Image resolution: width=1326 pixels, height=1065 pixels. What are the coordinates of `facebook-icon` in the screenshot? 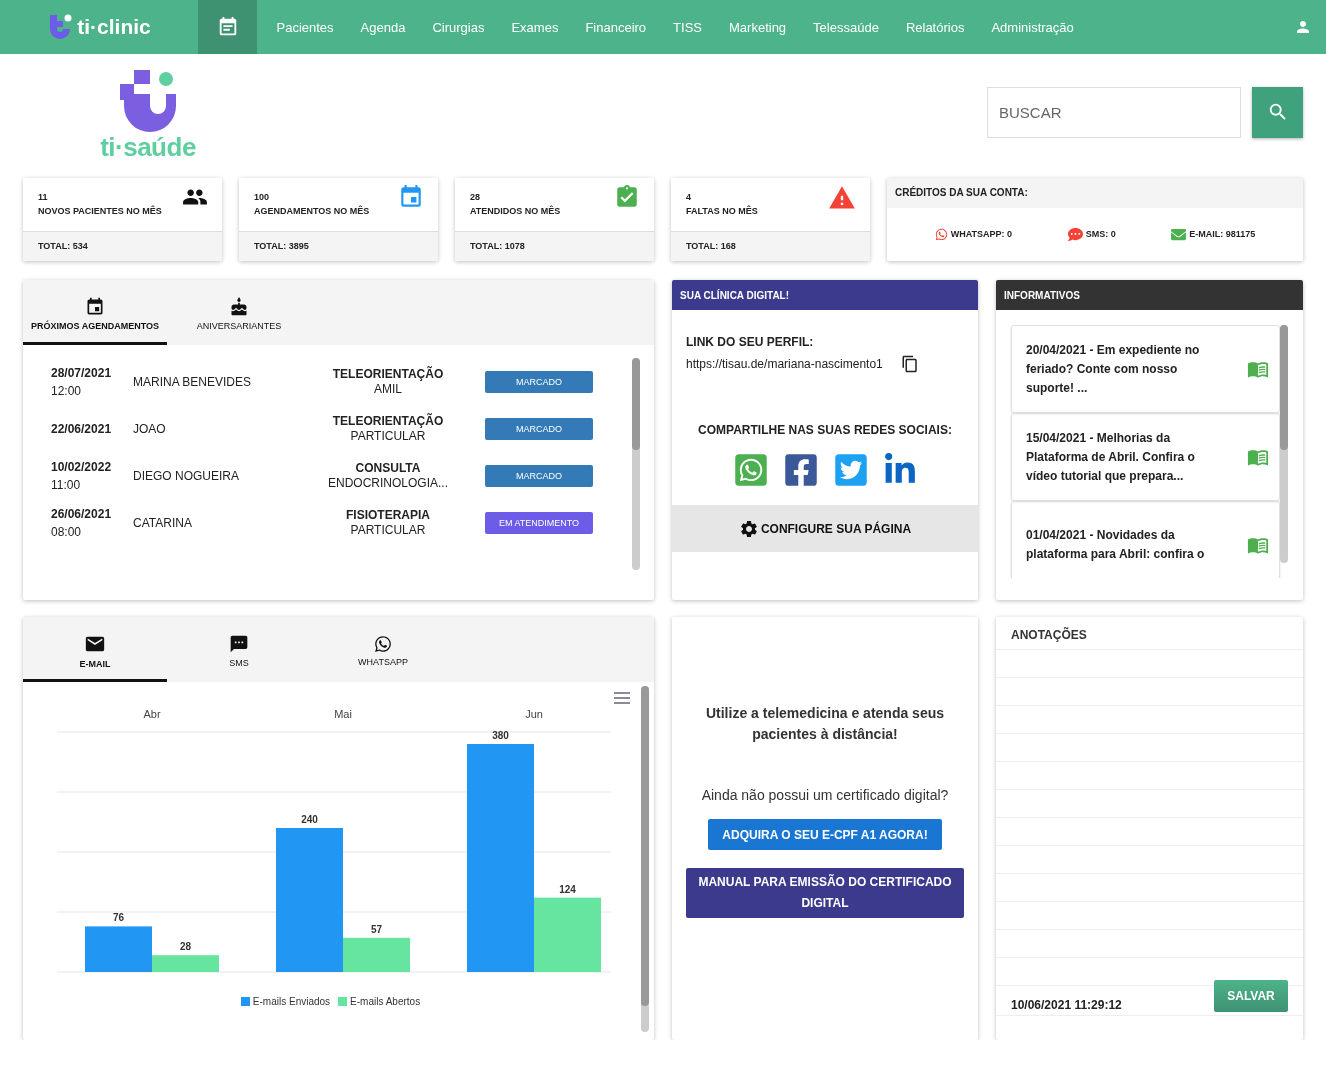 It's located at (801, 470).